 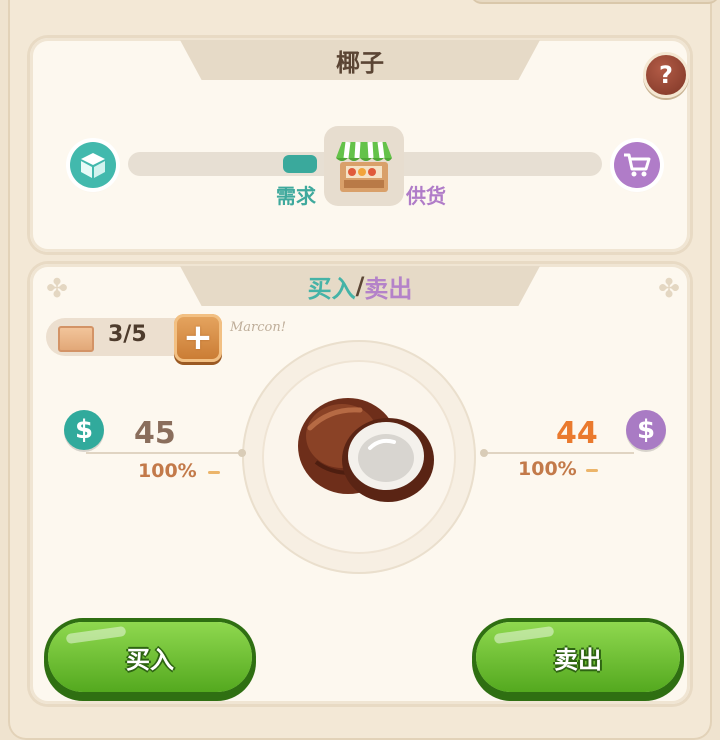 I want to click on buy-connector, so click(x=166, y=453).